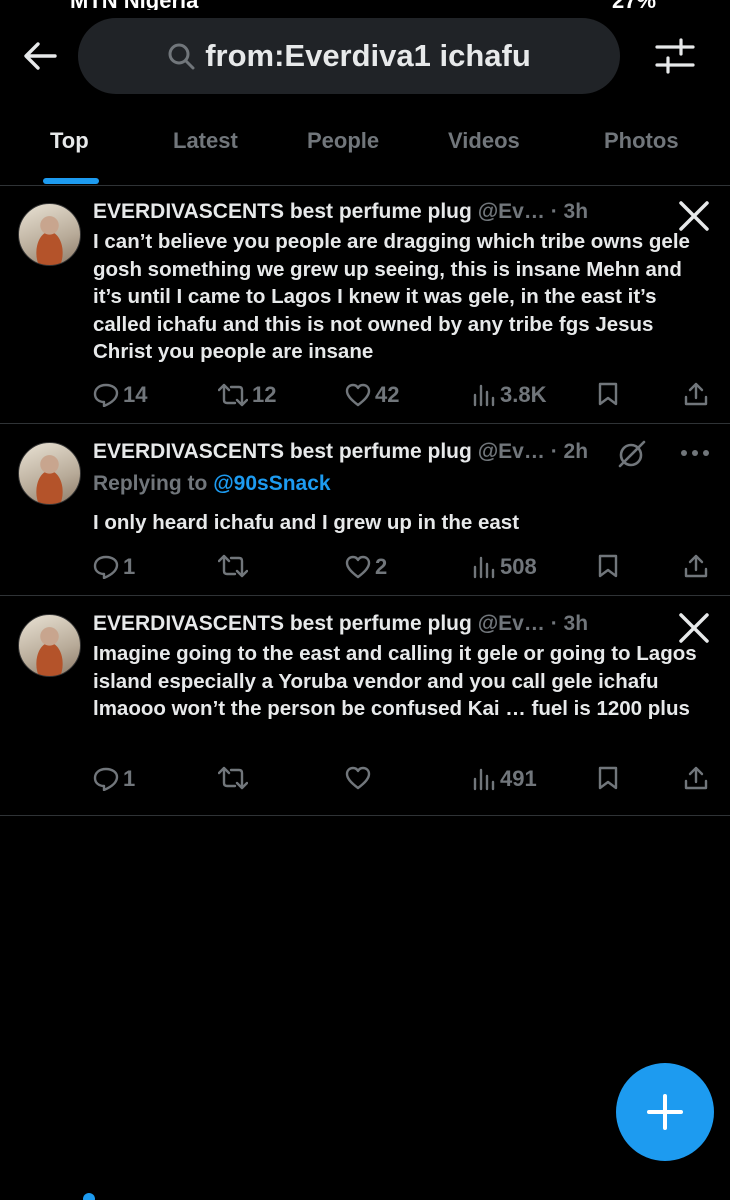 Image resolution: width=730 pixels, height=1200 pixels. What do you see at coordinates (120, 395) in the screenshot?
I see `reply-button: 14` at bounding box center [120, 395].